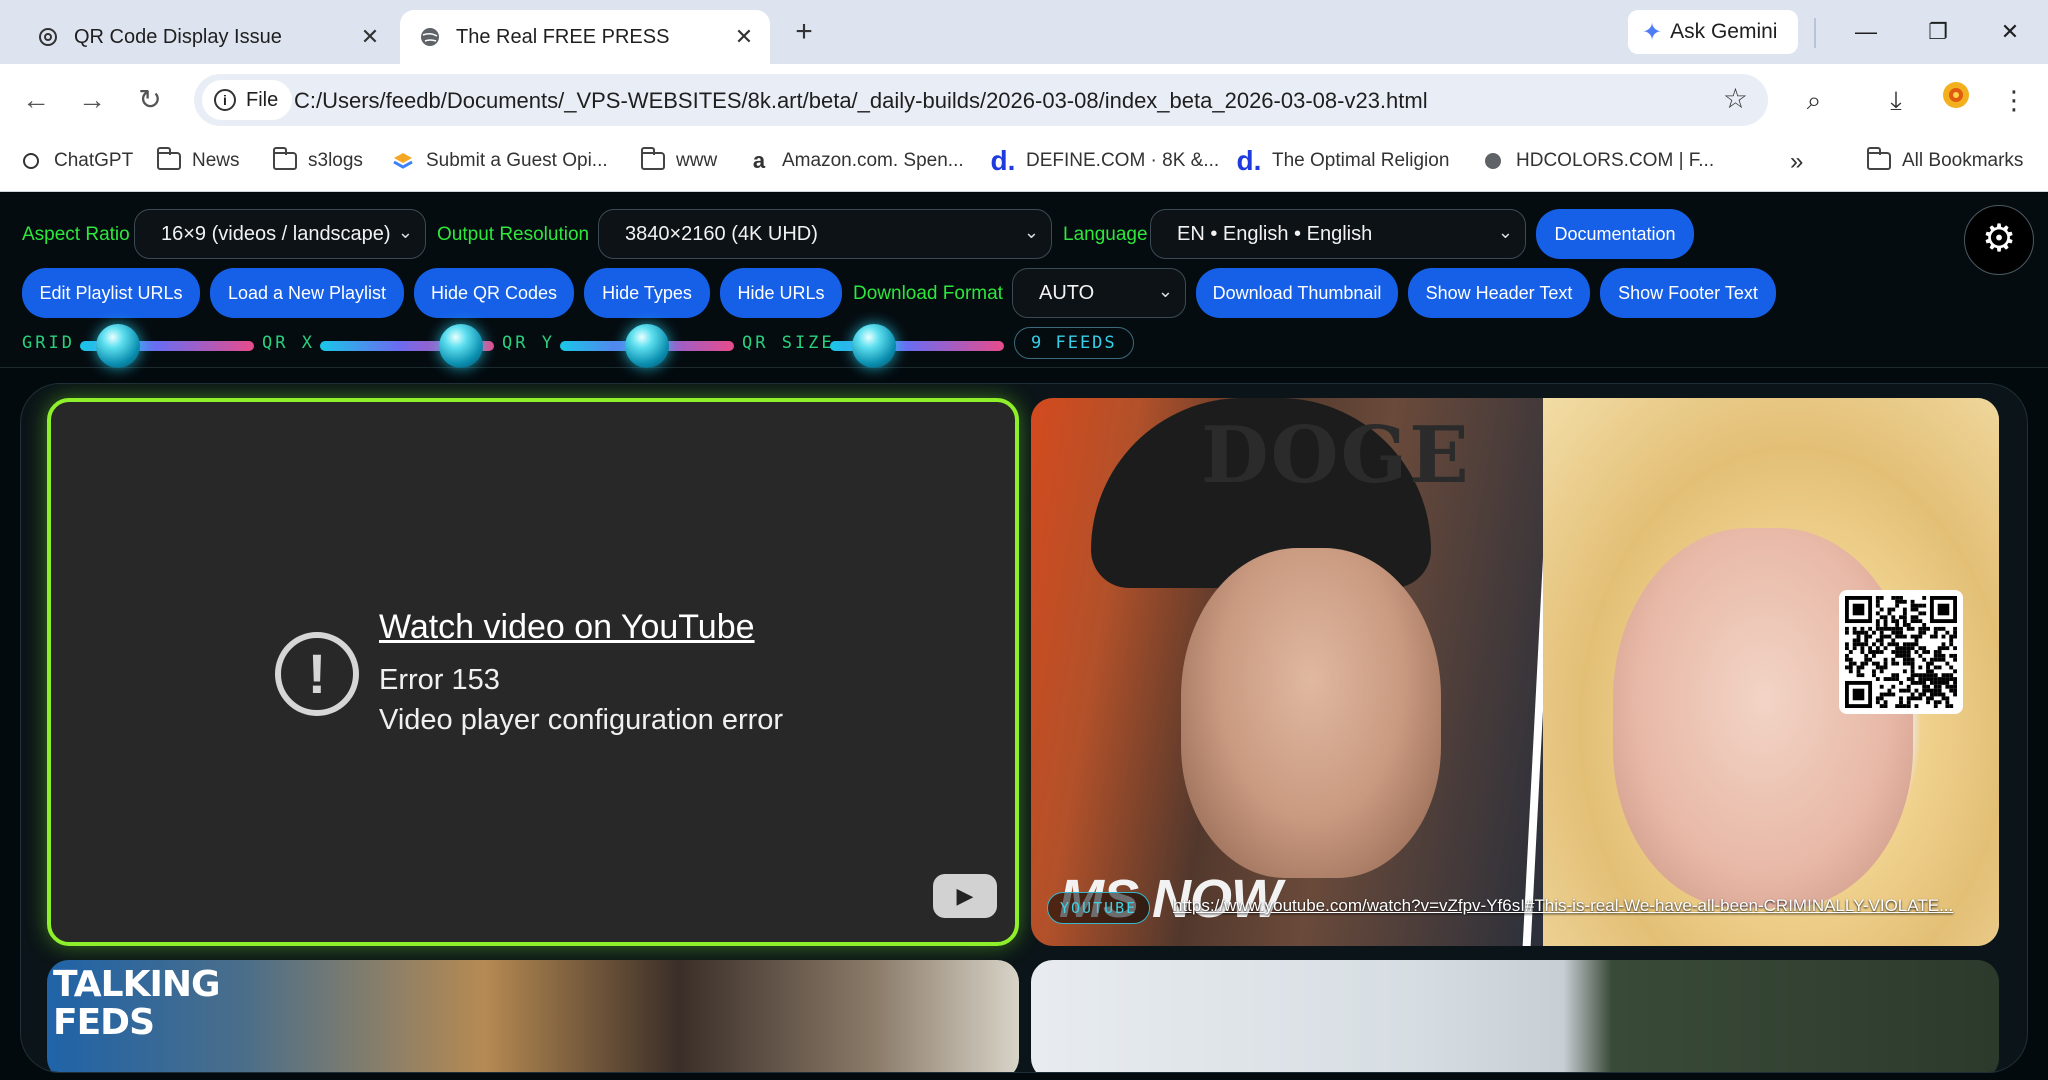 This screenshot has height=1080, width=2048. Describe the element at coordinates (92, 100) in the screenshot. I see `forward-arrow-icon: →` at that location.